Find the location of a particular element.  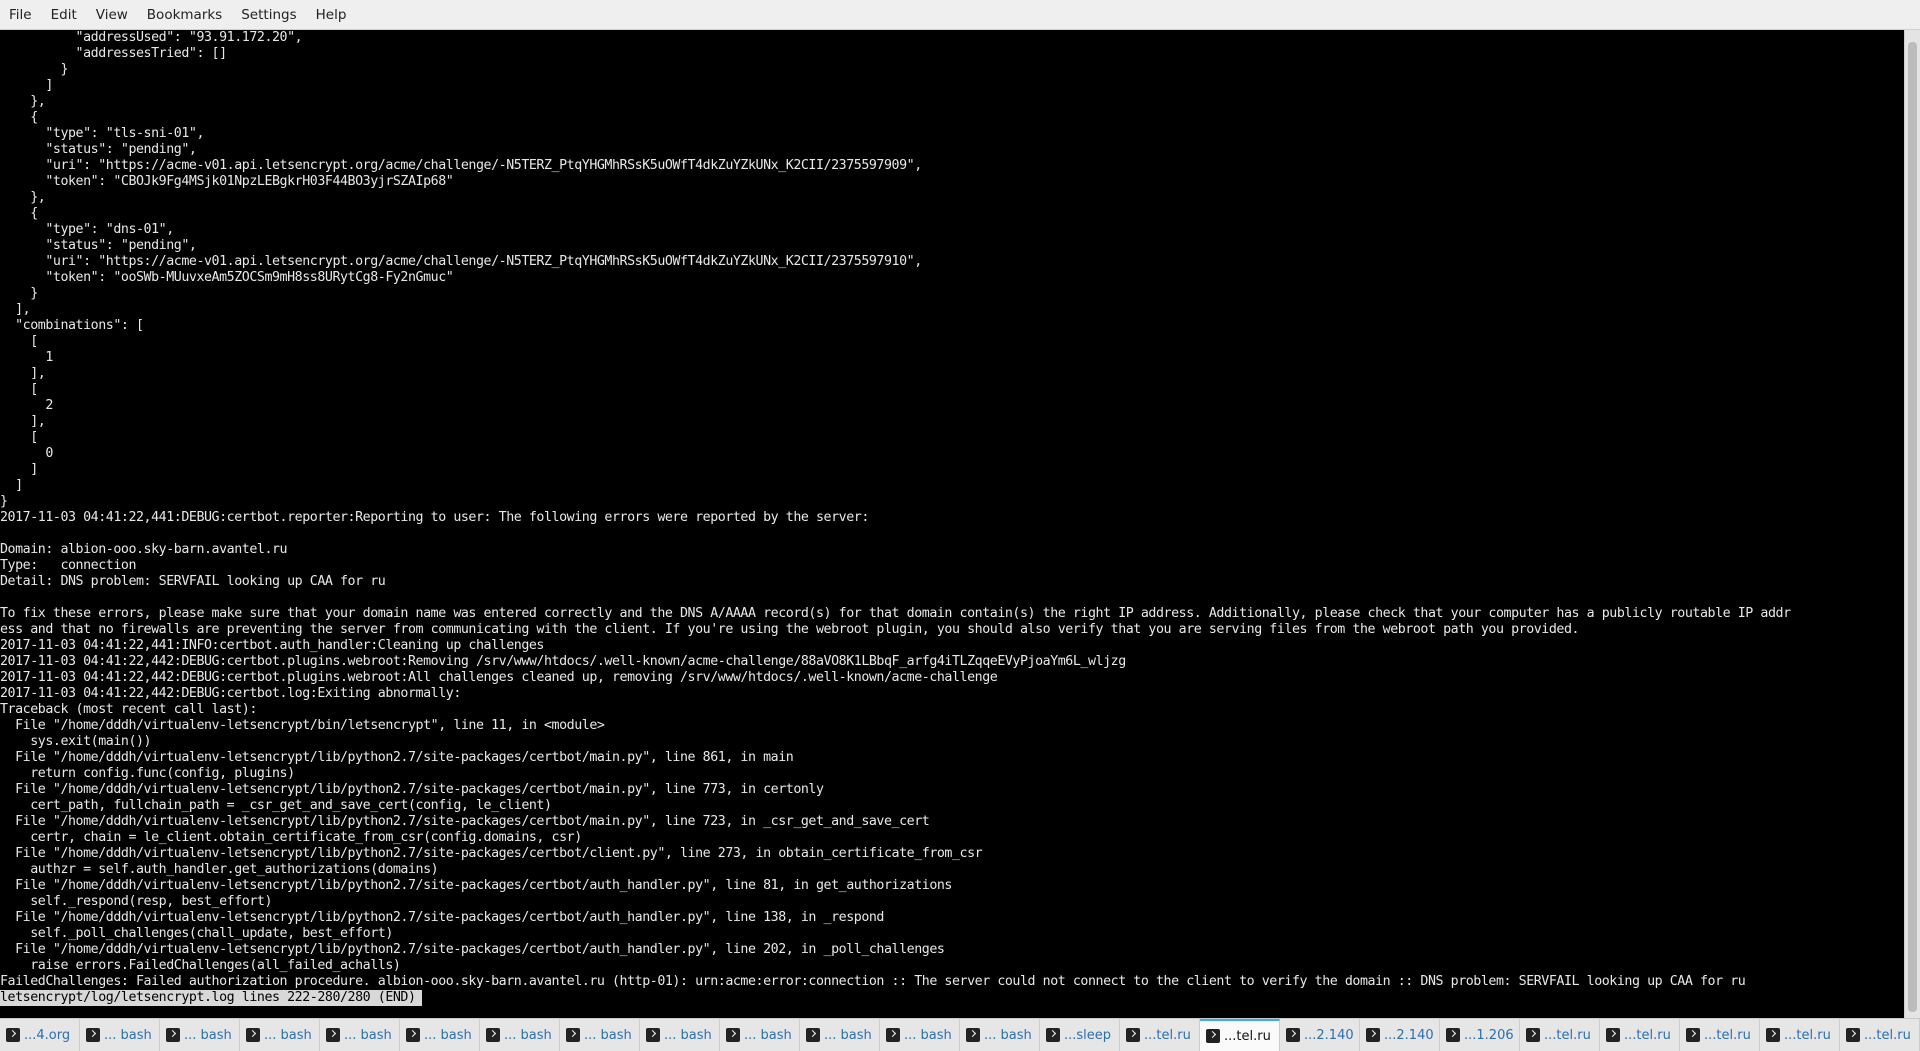

terminal-line: "type": "dns-01", is located at coordinates (87, 229).